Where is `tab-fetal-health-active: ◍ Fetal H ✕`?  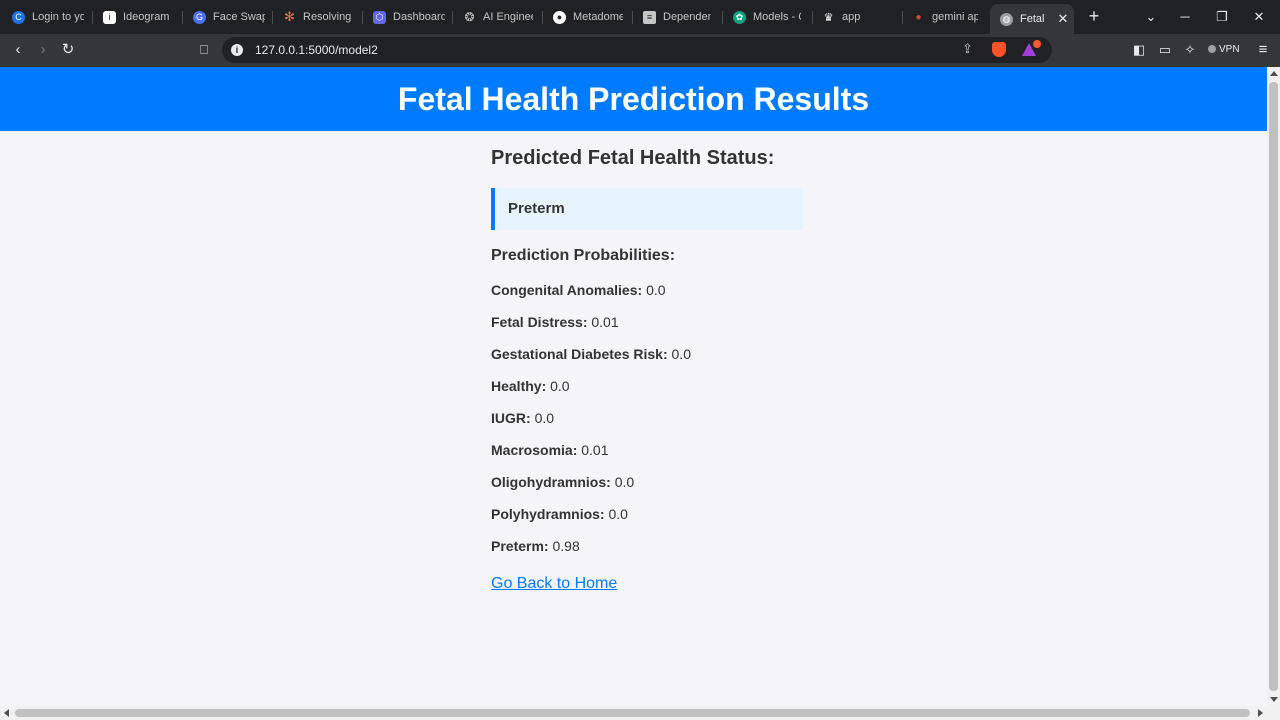 tab-fetal-health-active: ◍ Fetal H ✕ is located at coordinates (1032, 19).